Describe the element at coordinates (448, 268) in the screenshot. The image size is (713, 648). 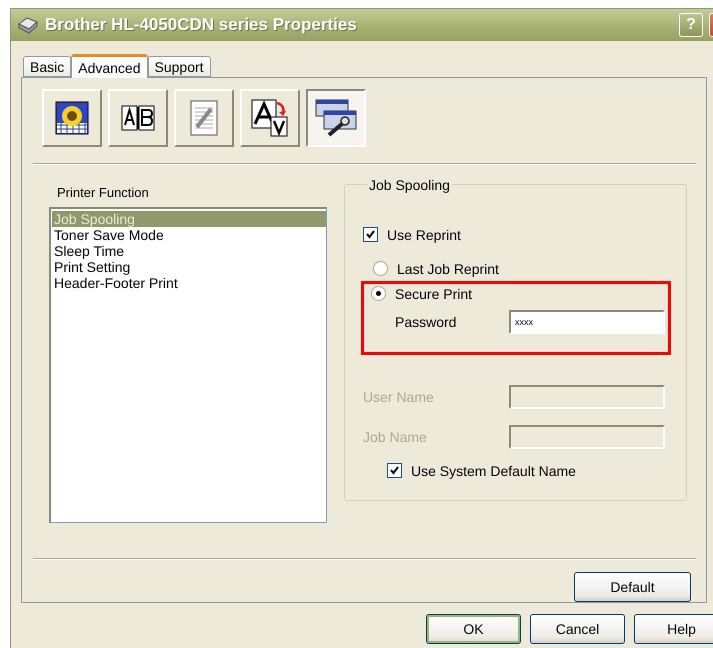
I see `radio-label: Last Job Reprint` at that location.